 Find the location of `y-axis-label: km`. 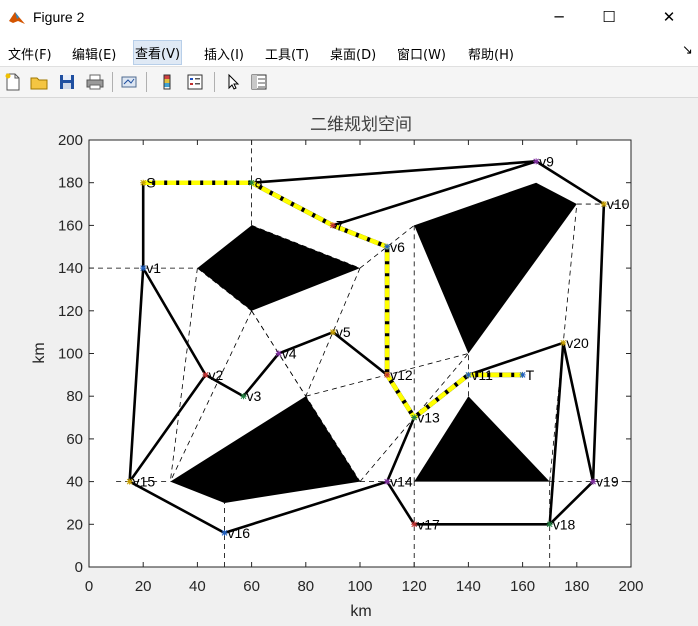

y-axis-label: km is located at coordinates (39, 352).